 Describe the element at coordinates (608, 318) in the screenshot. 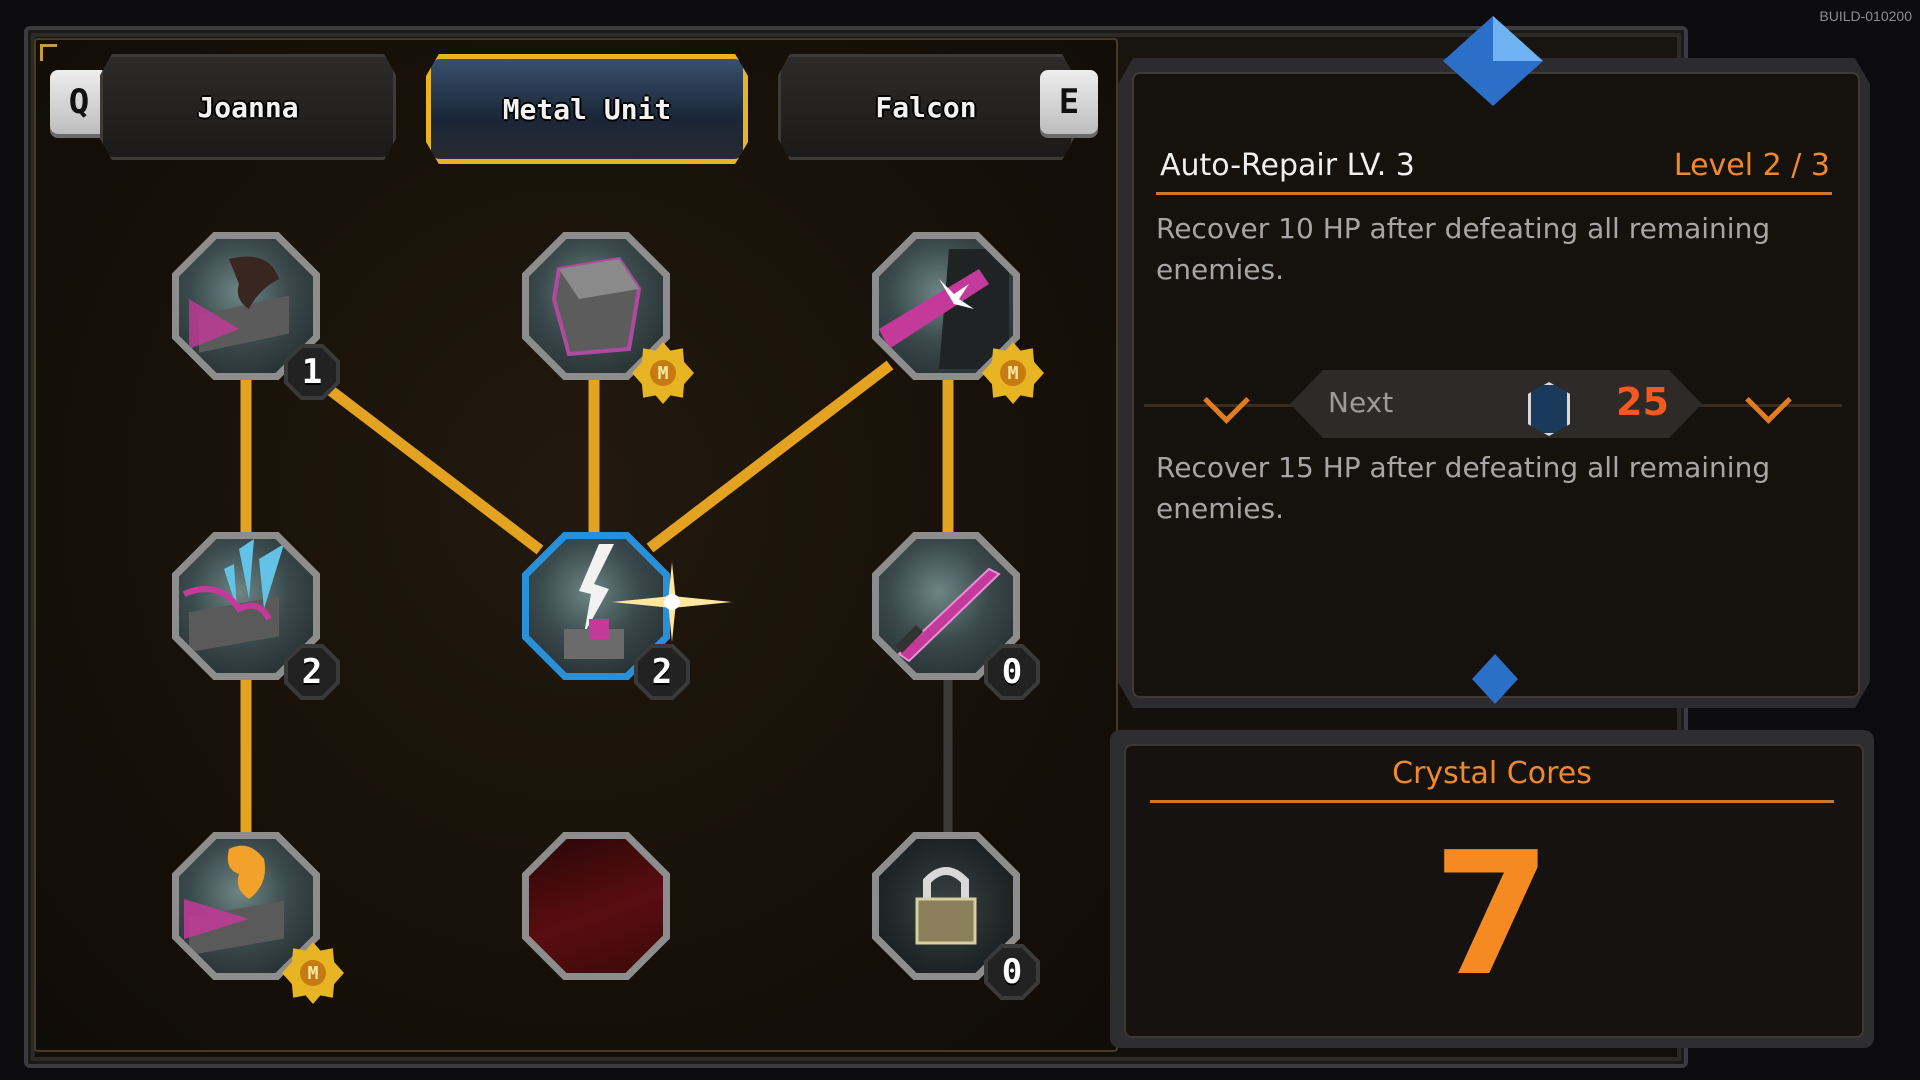

I see `skill-node-r1c2: M` at that location.